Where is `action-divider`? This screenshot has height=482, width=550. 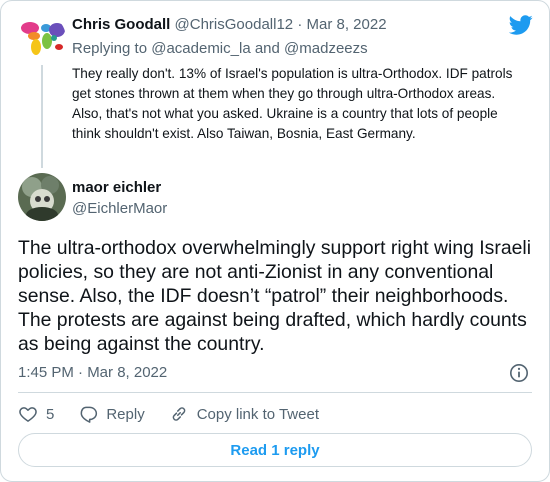 action-divider is located at coordinates (275, 392).